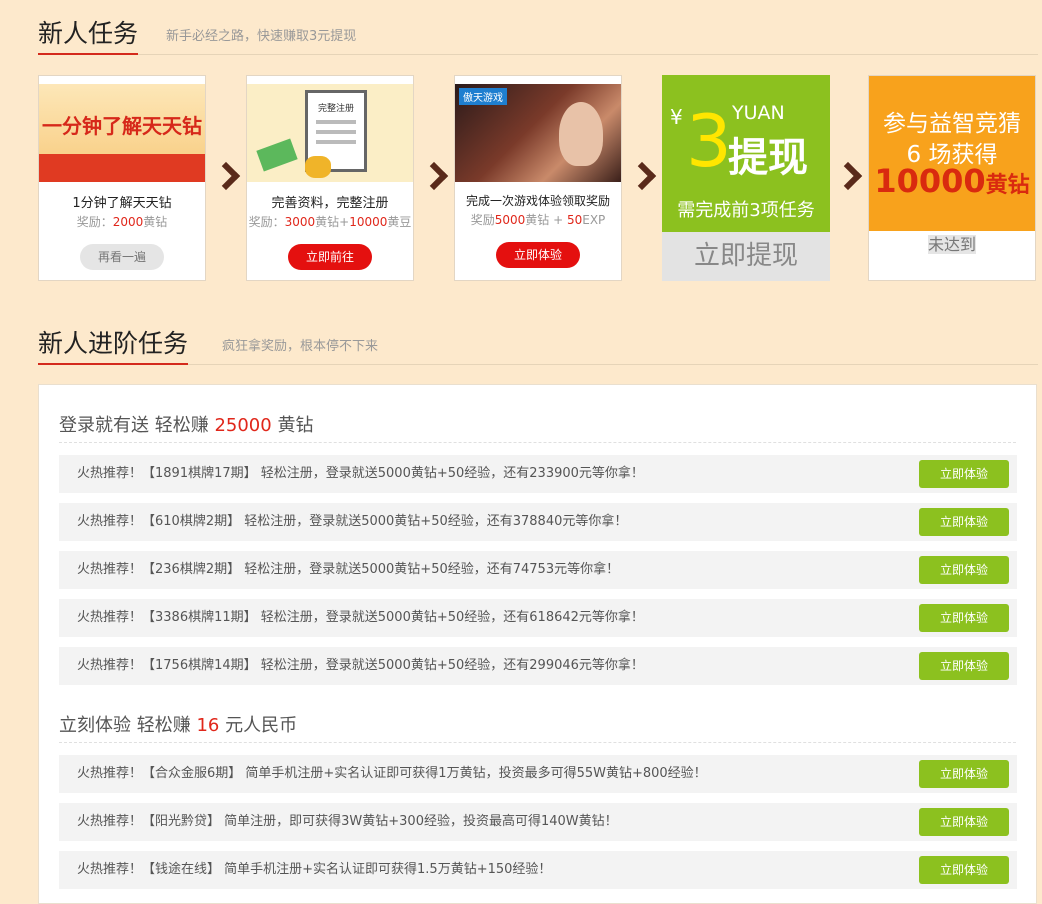  I want to click on section-newbie-header: 新人任务 新手必经之路，快速赚取3元提现, so click(538, 34).